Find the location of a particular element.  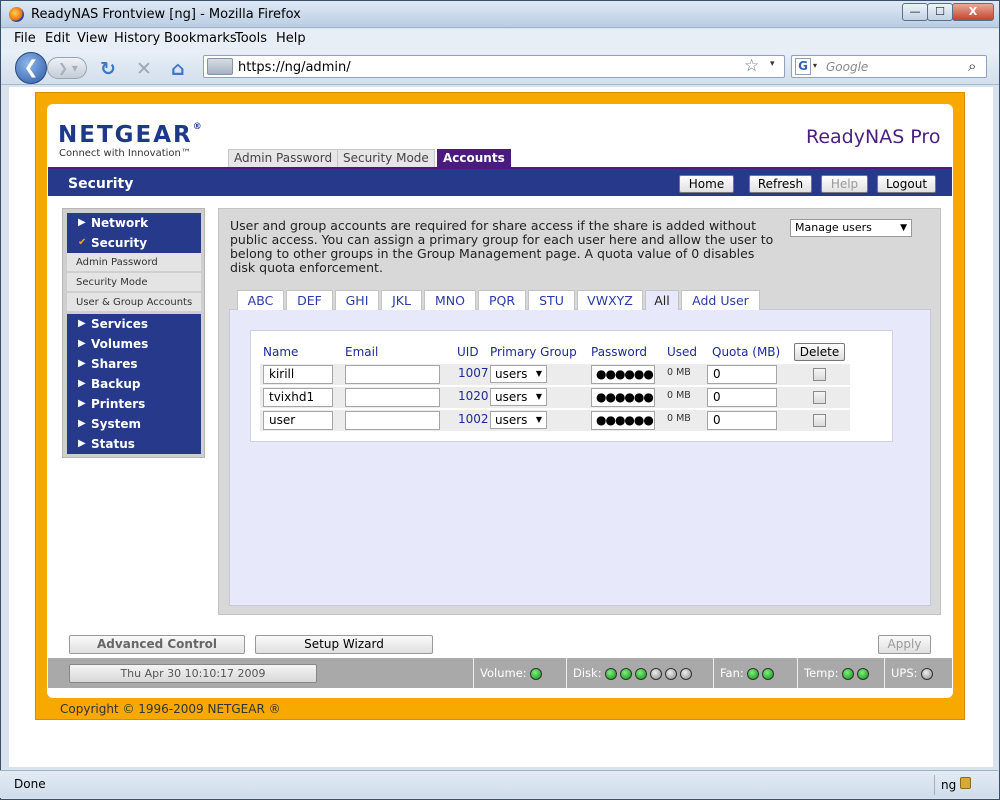

uid-value: 1002 is located at coordinates (473, 419).